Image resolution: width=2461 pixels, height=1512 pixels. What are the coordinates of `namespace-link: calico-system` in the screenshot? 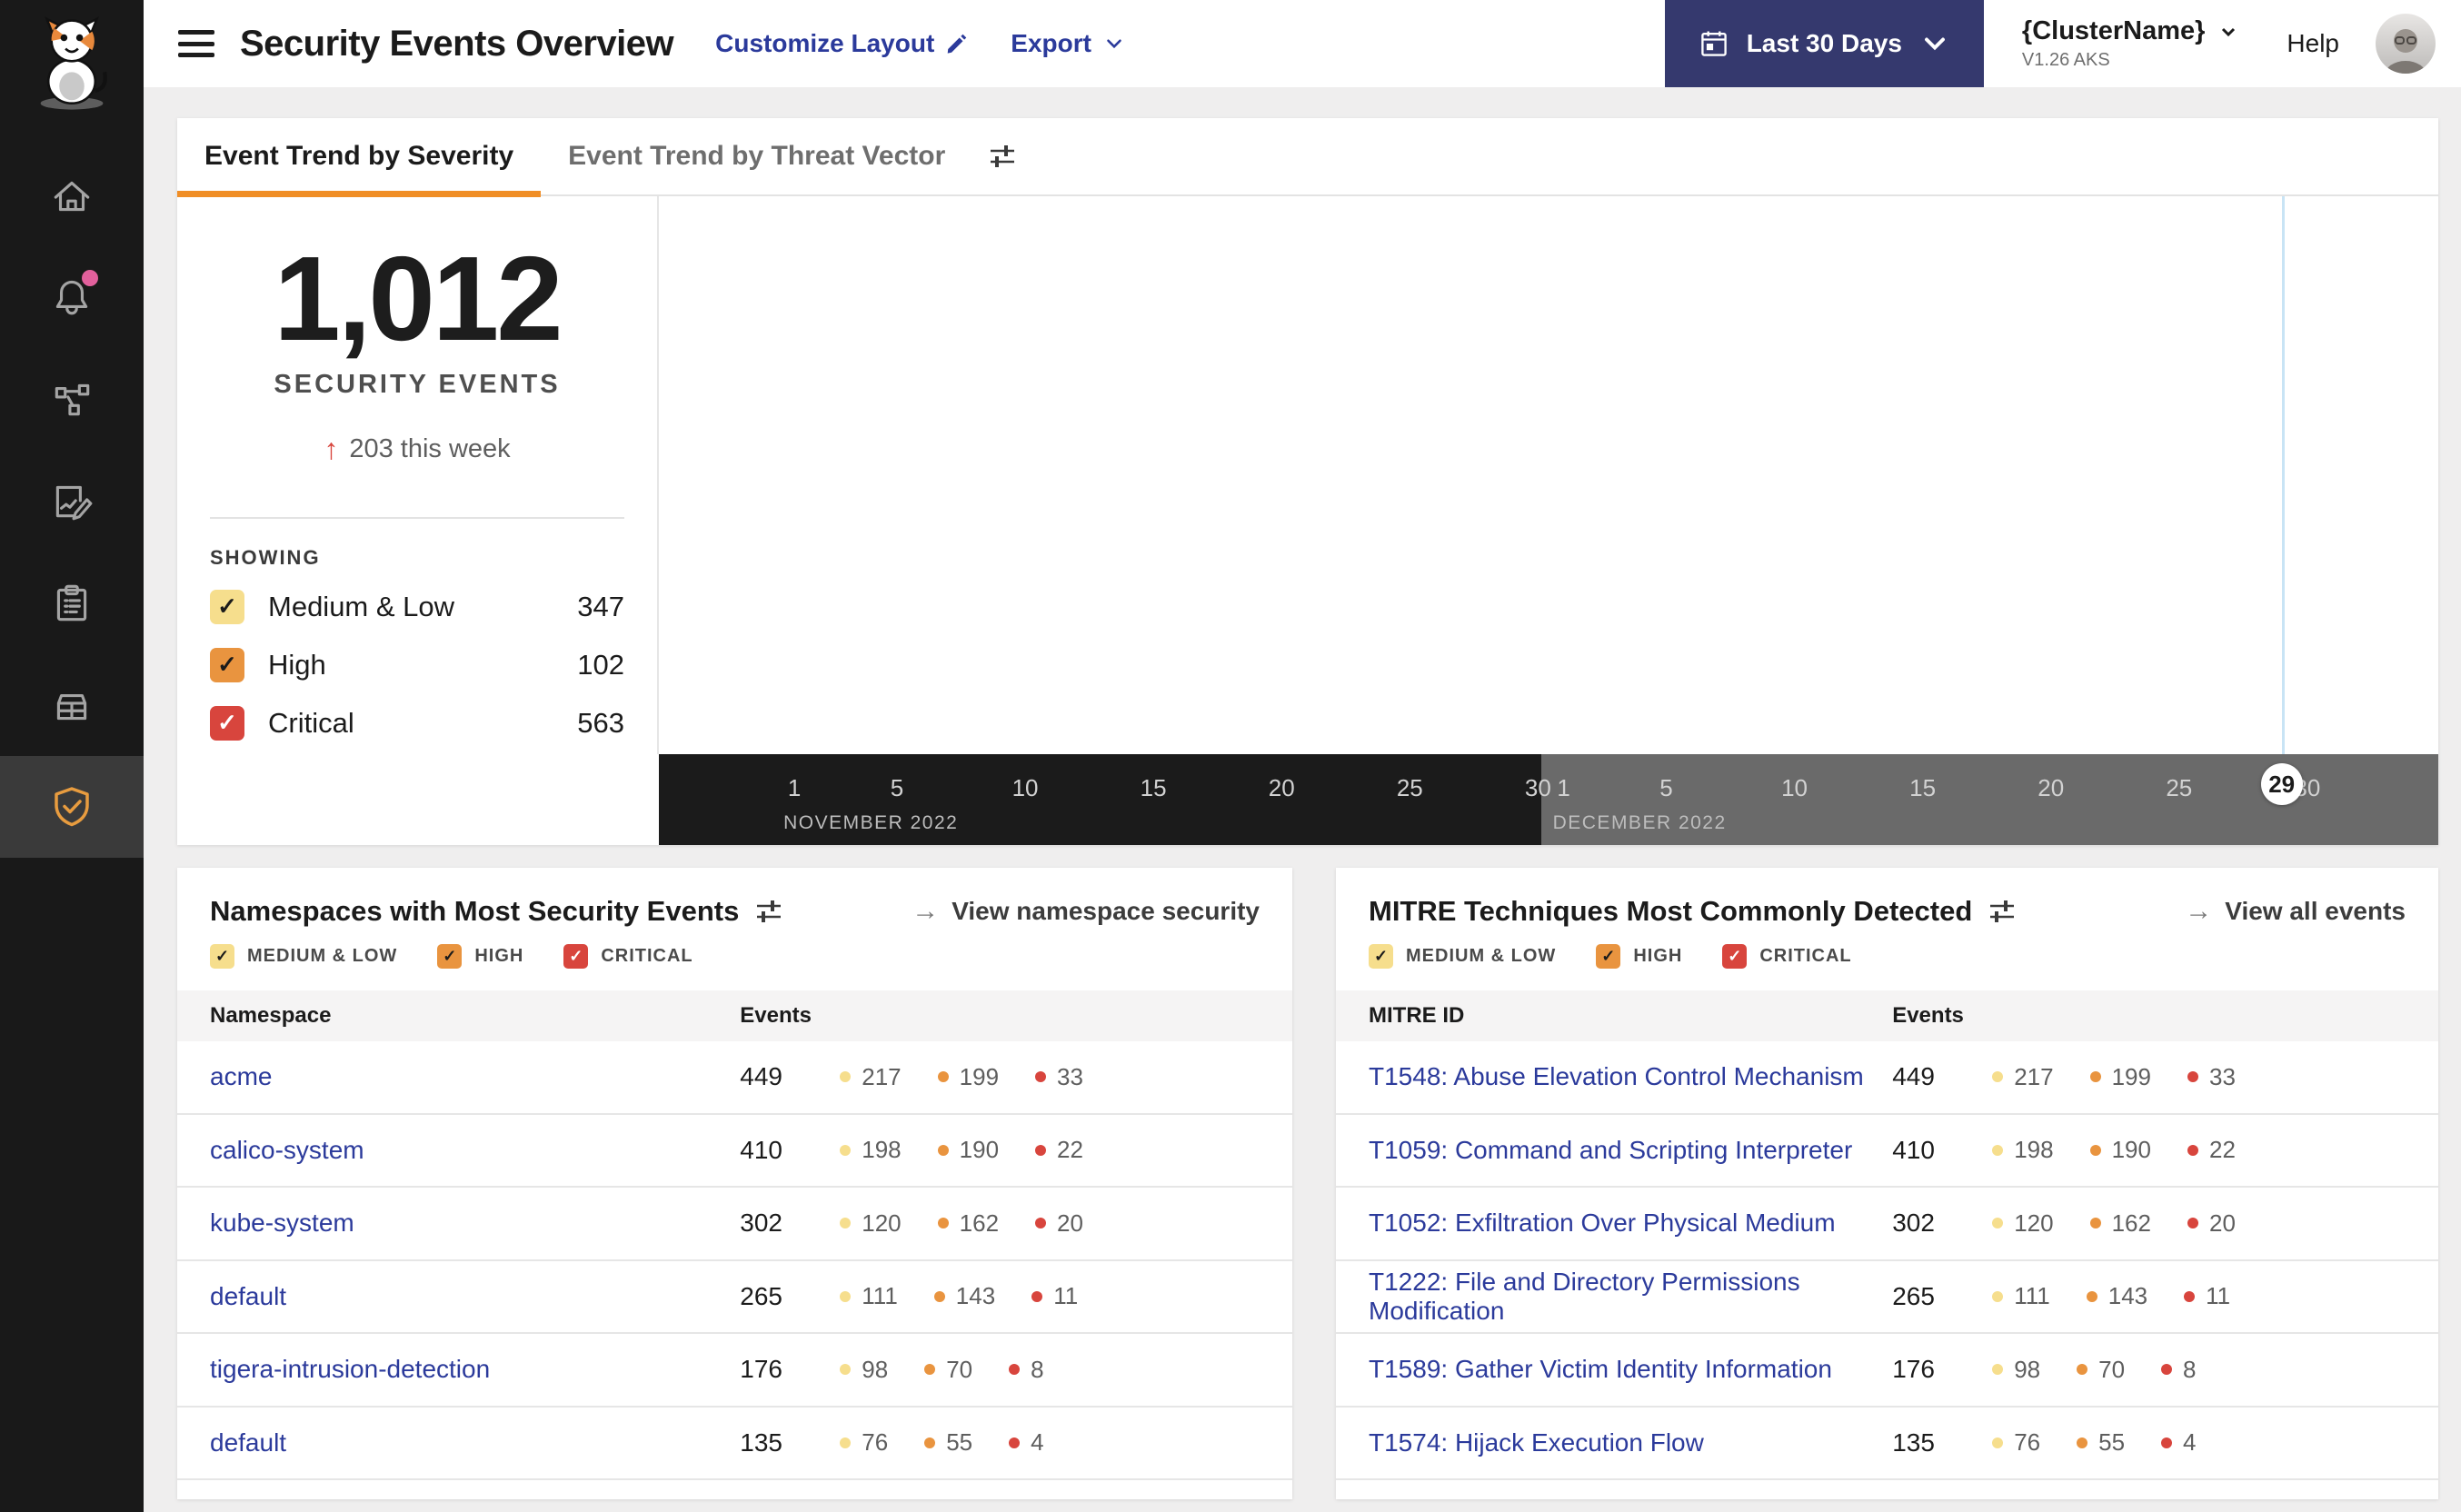 It's located at (475, 1150).